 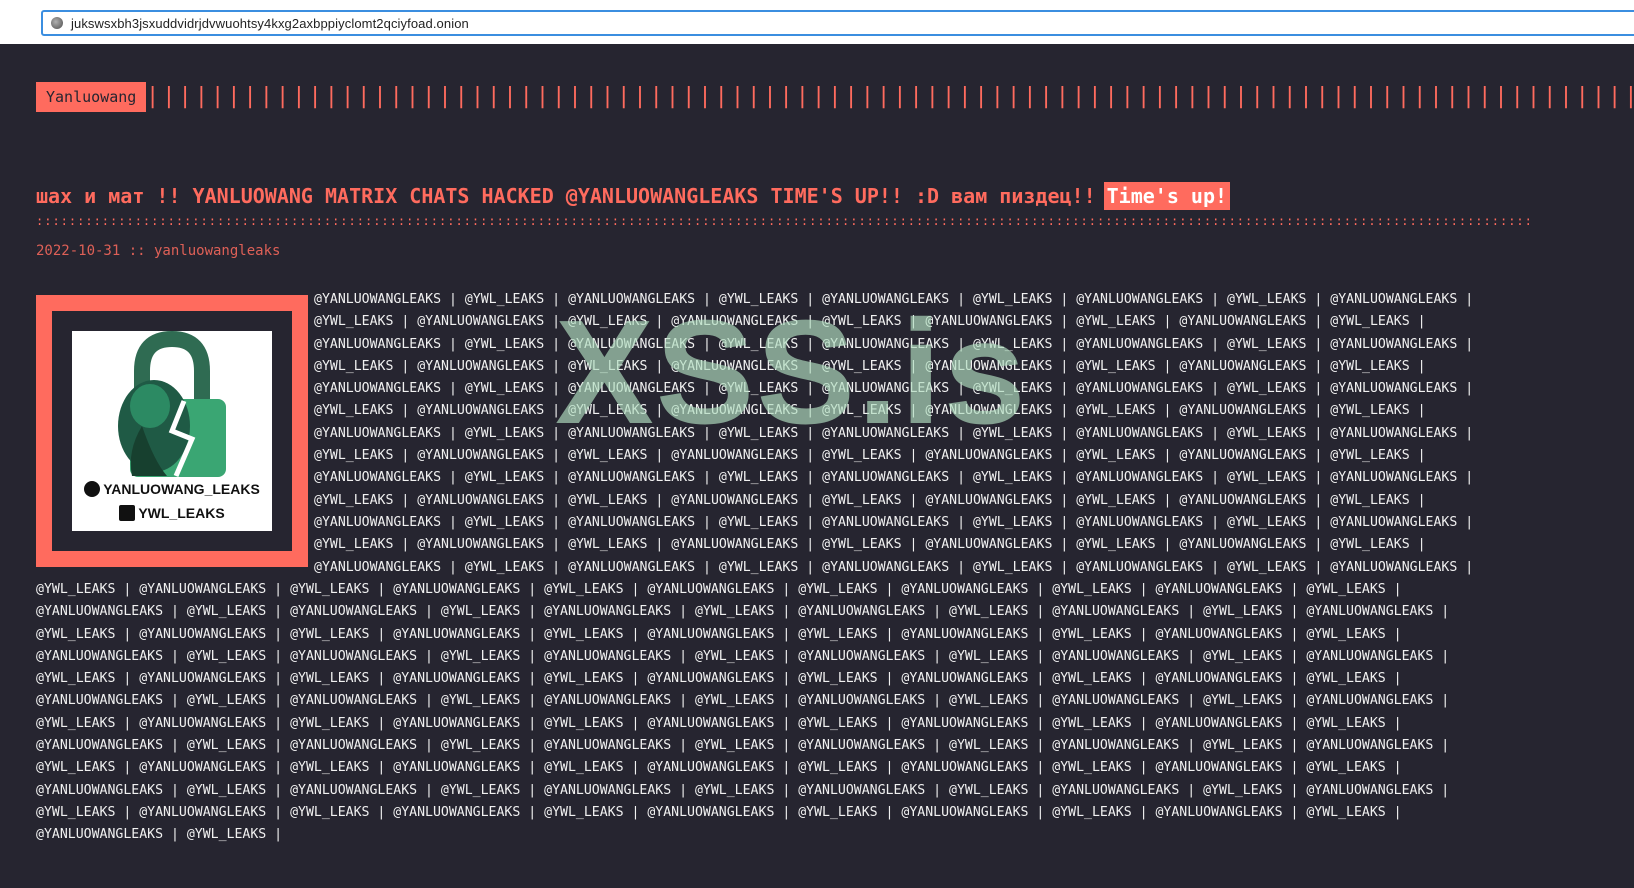 I want to click on avatar-image: YANLUOWANG_LEAKS YWL_LEAKS, so click(x=172, y=431).